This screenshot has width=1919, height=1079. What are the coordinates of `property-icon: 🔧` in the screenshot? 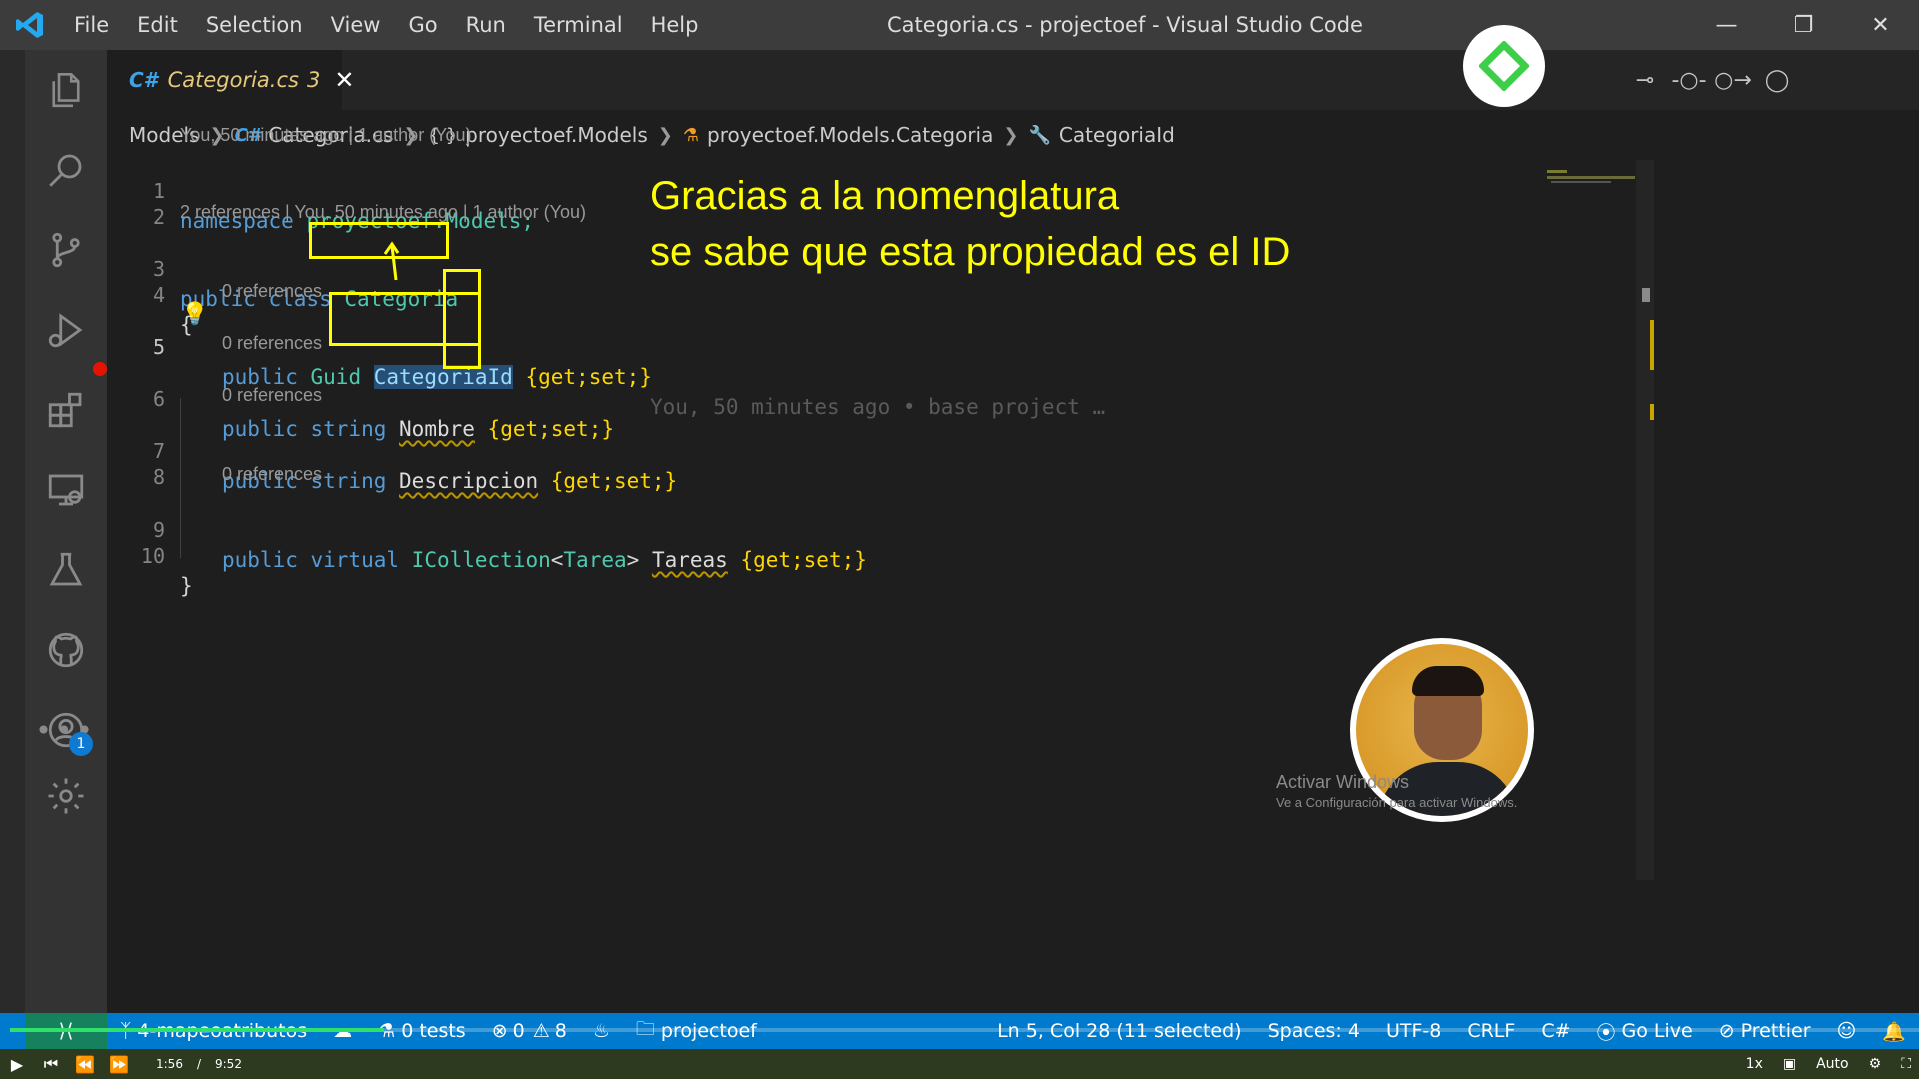 It's located at (1039, 135).